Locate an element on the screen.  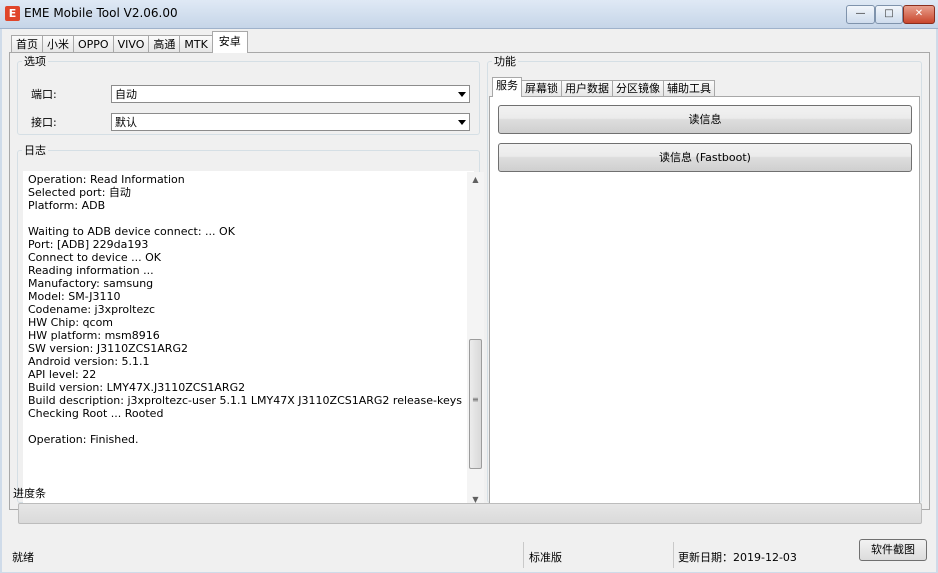
edition-text: 标准版 is located at coordinates (545, 557).